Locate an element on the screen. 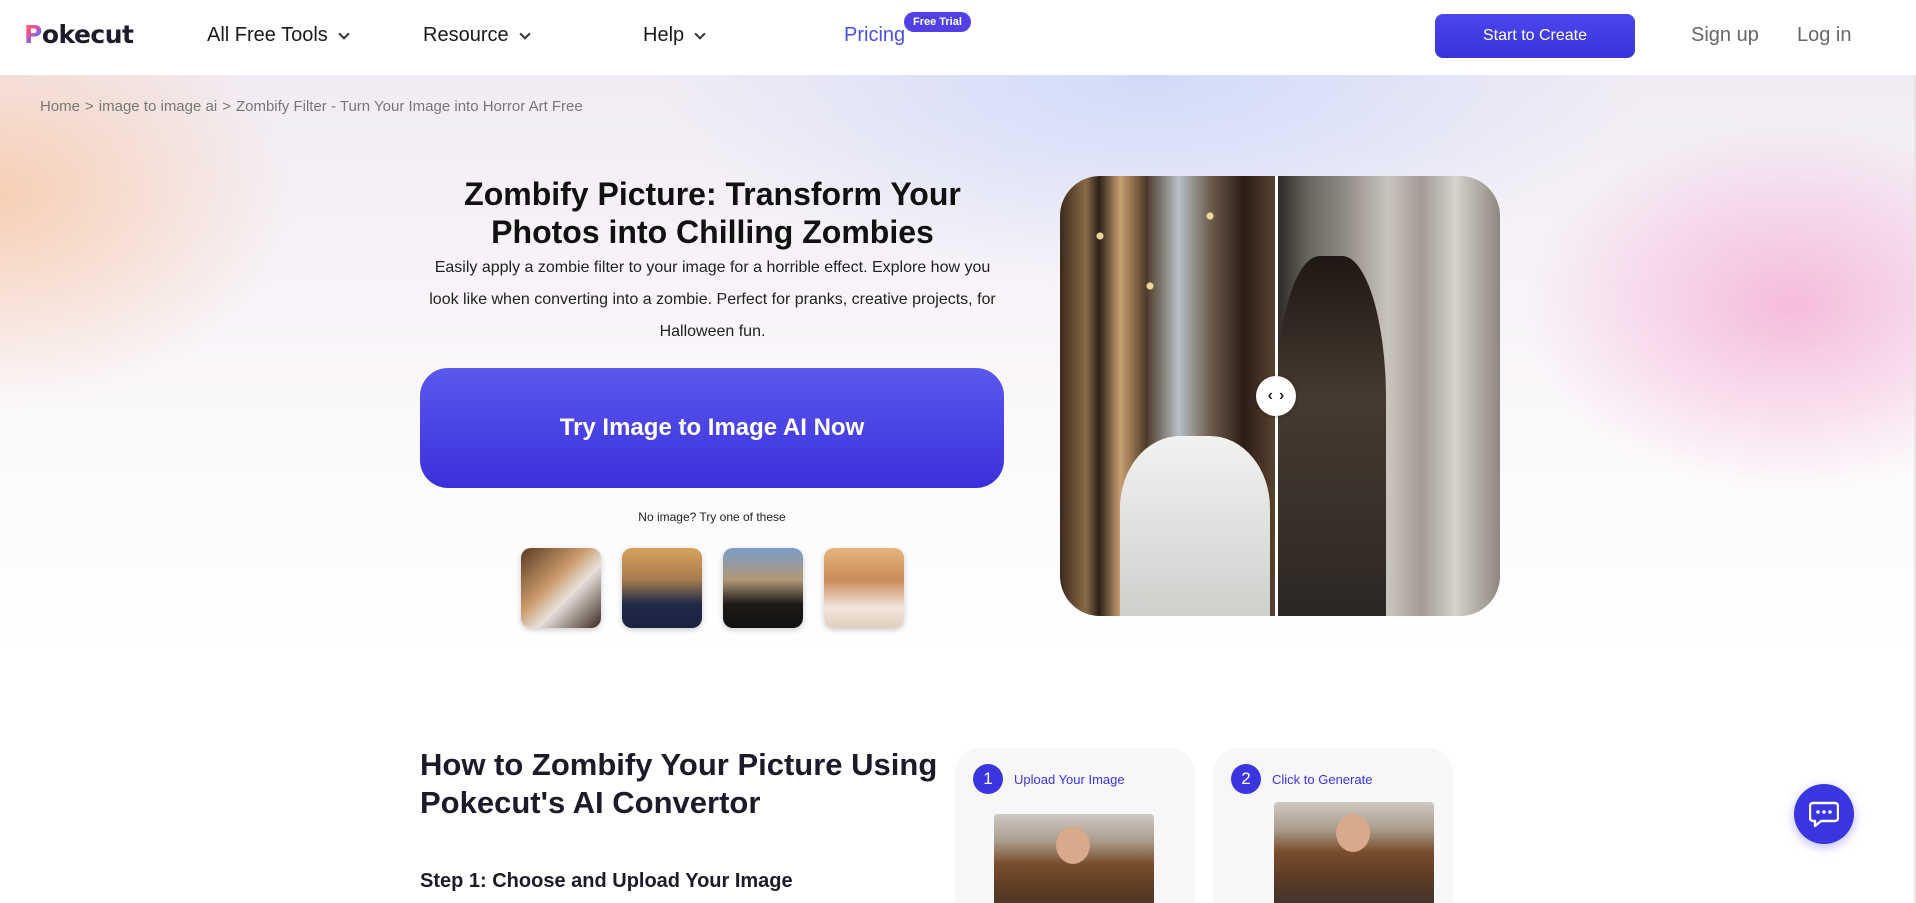 The height and width of the screenshot is (903, 1916). sign-up-link: Sign up is located at coordinates (1725, 35).